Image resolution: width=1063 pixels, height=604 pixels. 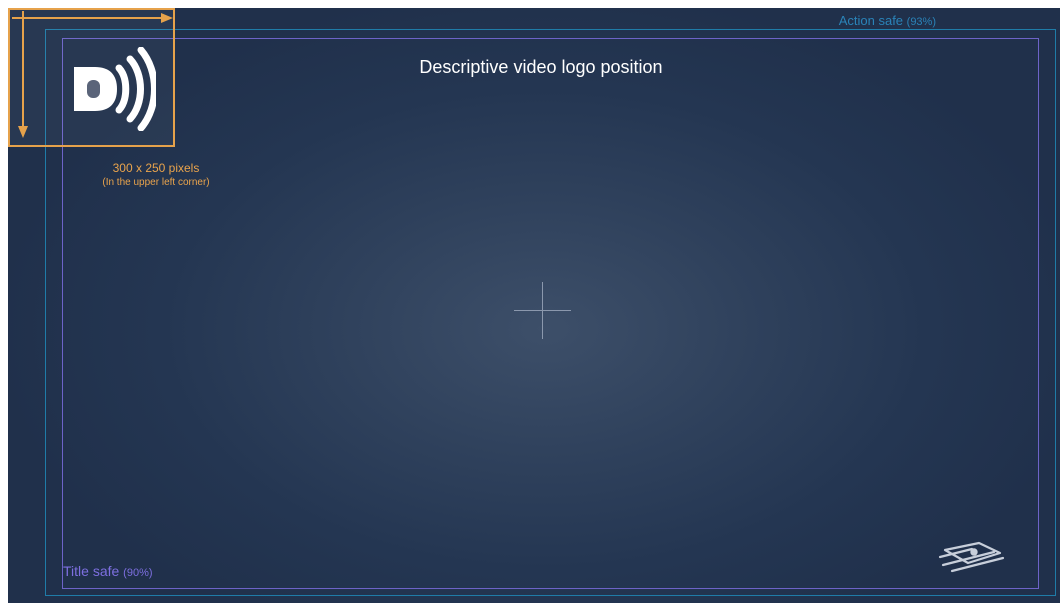 I want to click on crosshair-icon, so click(x=542, y=310).